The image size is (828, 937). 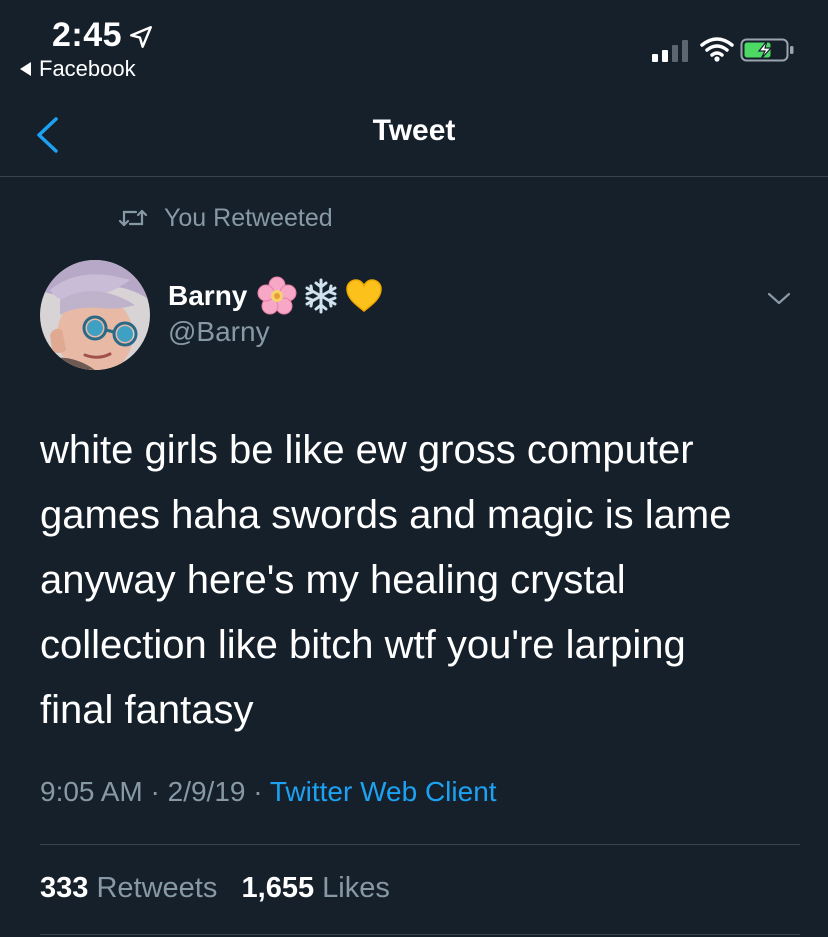 I want to click on back-triangle-icon, so click(x=25, y=69).